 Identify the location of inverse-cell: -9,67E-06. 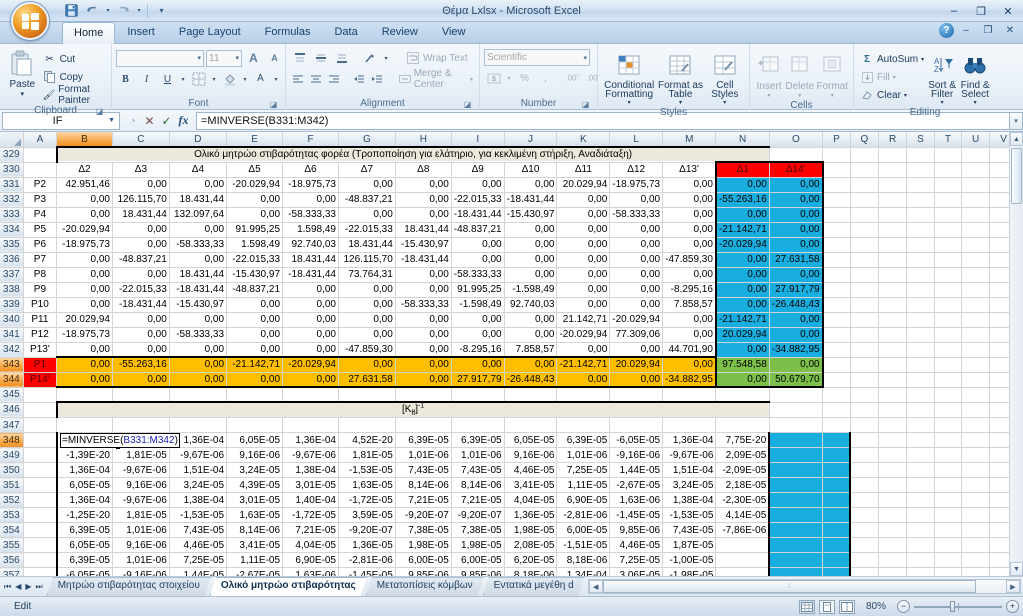
(141, 500).